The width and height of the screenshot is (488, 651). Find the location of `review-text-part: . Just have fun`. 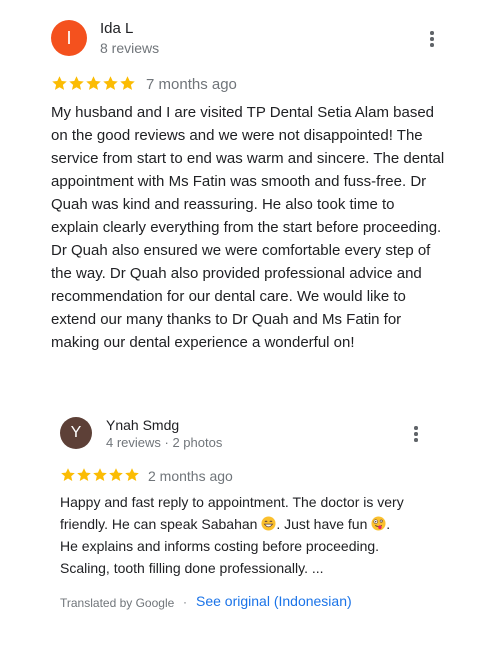

review-text-part: . Just have fun is located at coordinates (322, 524).